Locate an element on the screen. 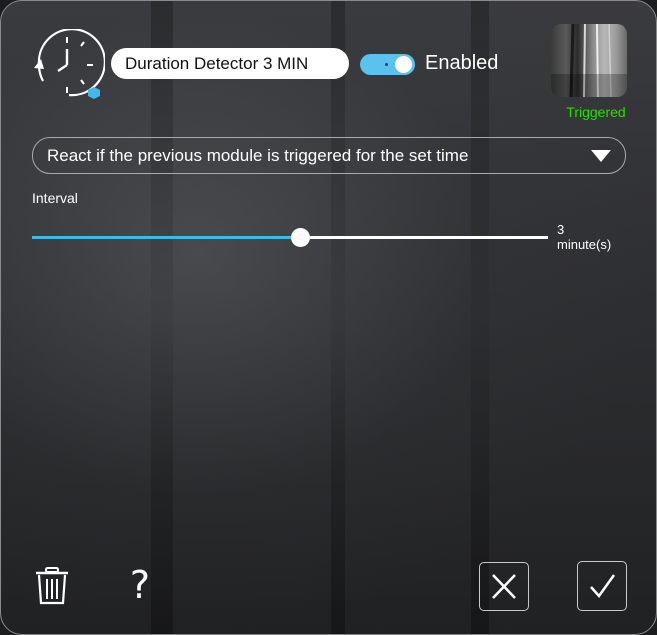 This screenshot has width=657, height=635. close-icon is located at coordinates (504, 586).